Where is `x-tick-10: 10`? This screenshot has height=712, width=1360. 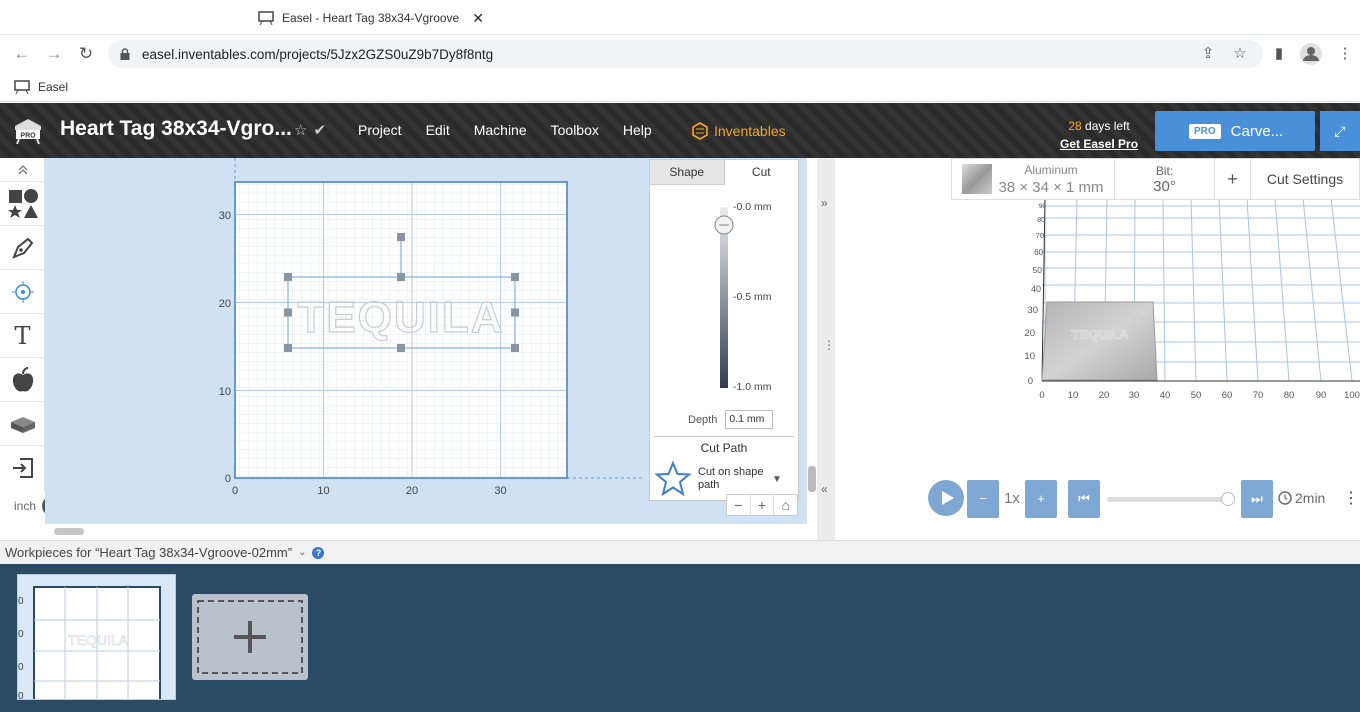 x-tick-10: 10 is located at coordinates (323, 491).